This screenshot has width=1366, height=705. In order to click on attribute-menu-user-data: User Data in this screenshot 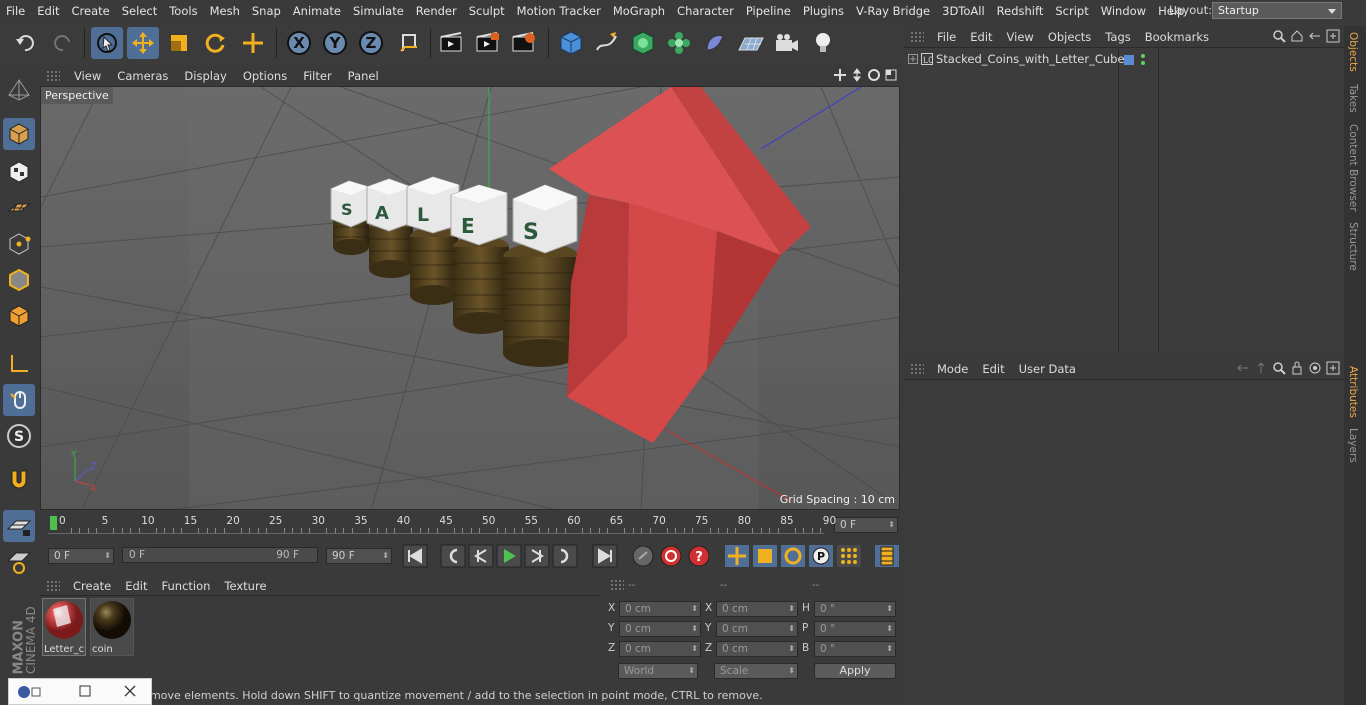, I will do `click(1047, 369)`.